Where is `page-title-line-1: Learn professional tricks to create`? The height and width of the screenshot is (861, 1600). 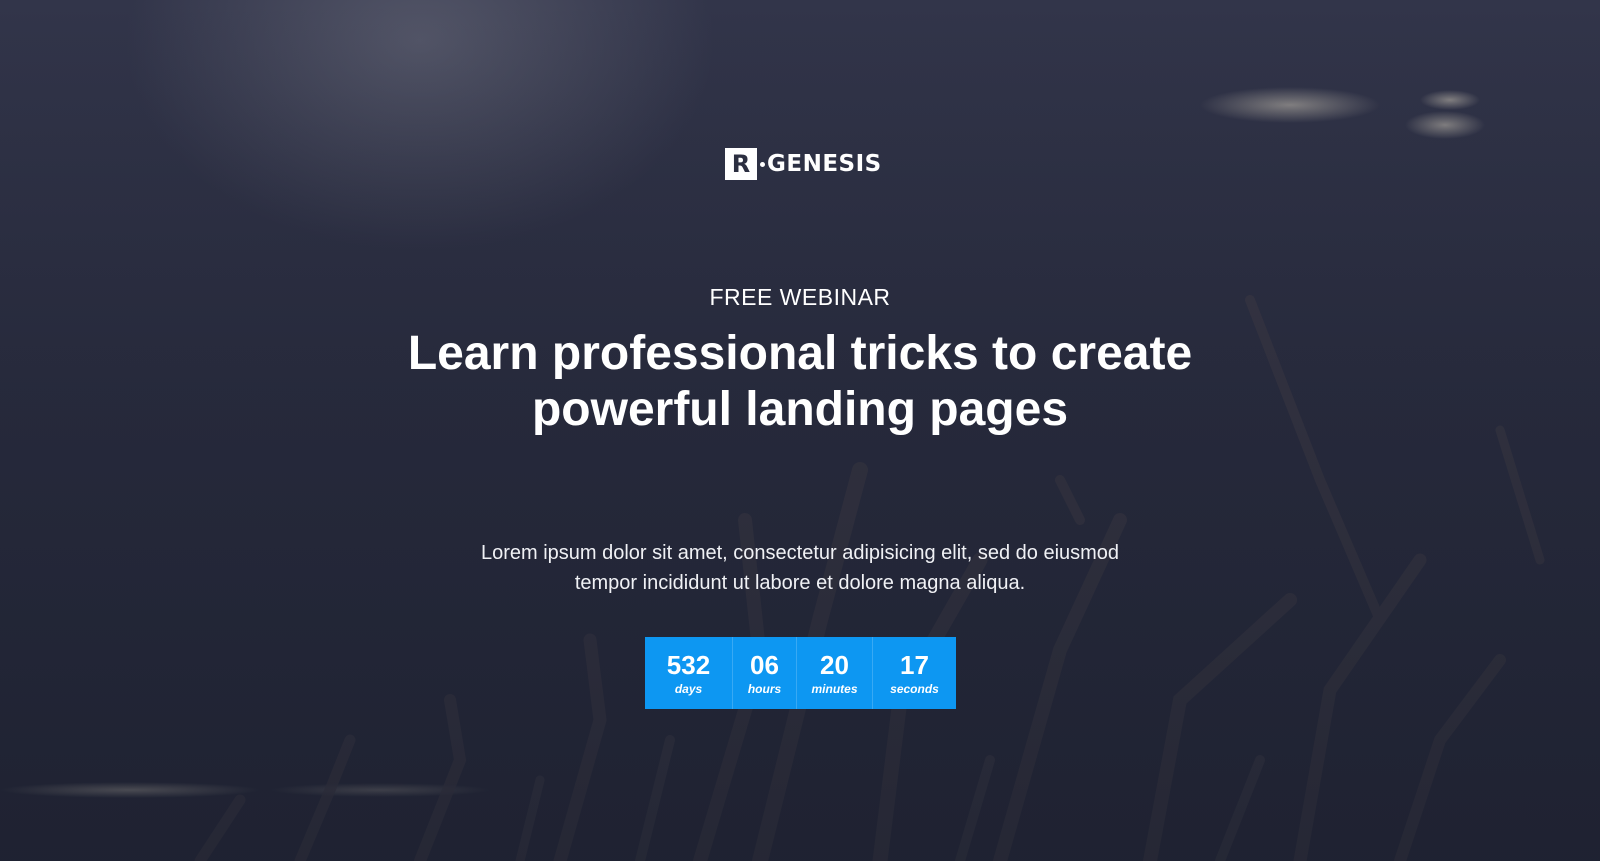 page-title-line-1: Learn professional tricks to create is located at coordinates (800, 353).